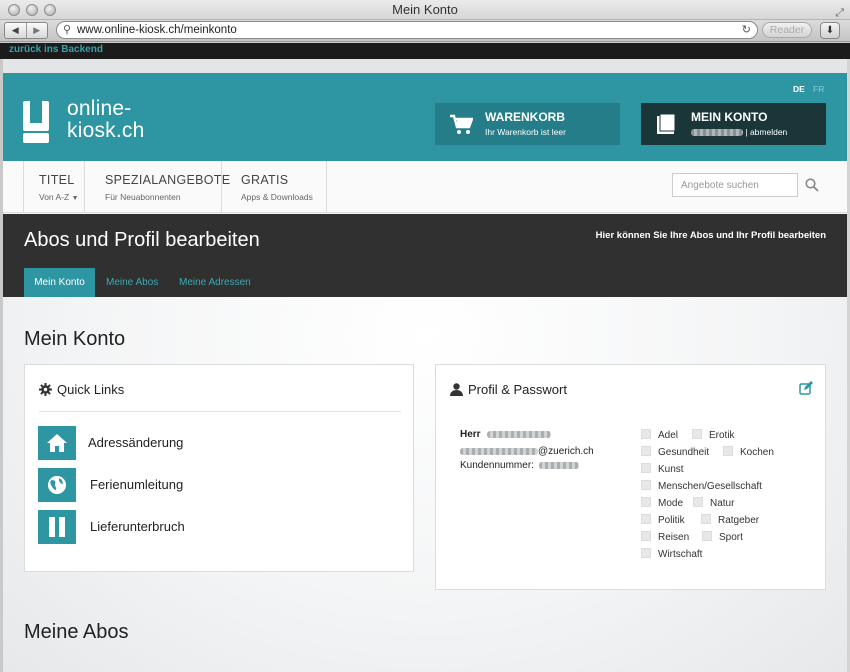 The height and width of the screenshot is (672, 850). What do you see at coordinates (818, 89) in the screenshot?
I see `lang-fr-link: FR` at bounding box center [818, 89].